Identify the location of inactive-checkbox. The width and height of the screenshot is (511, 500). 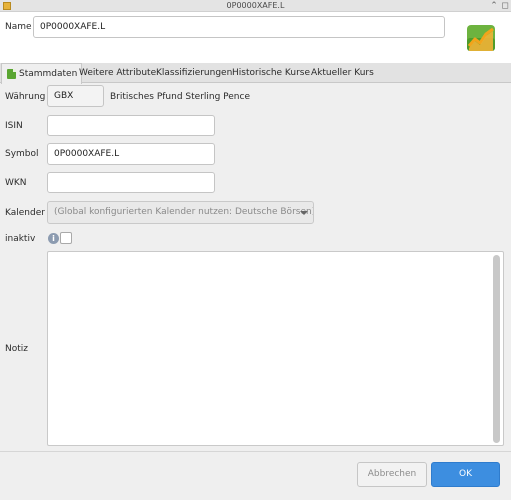
(66, 238).